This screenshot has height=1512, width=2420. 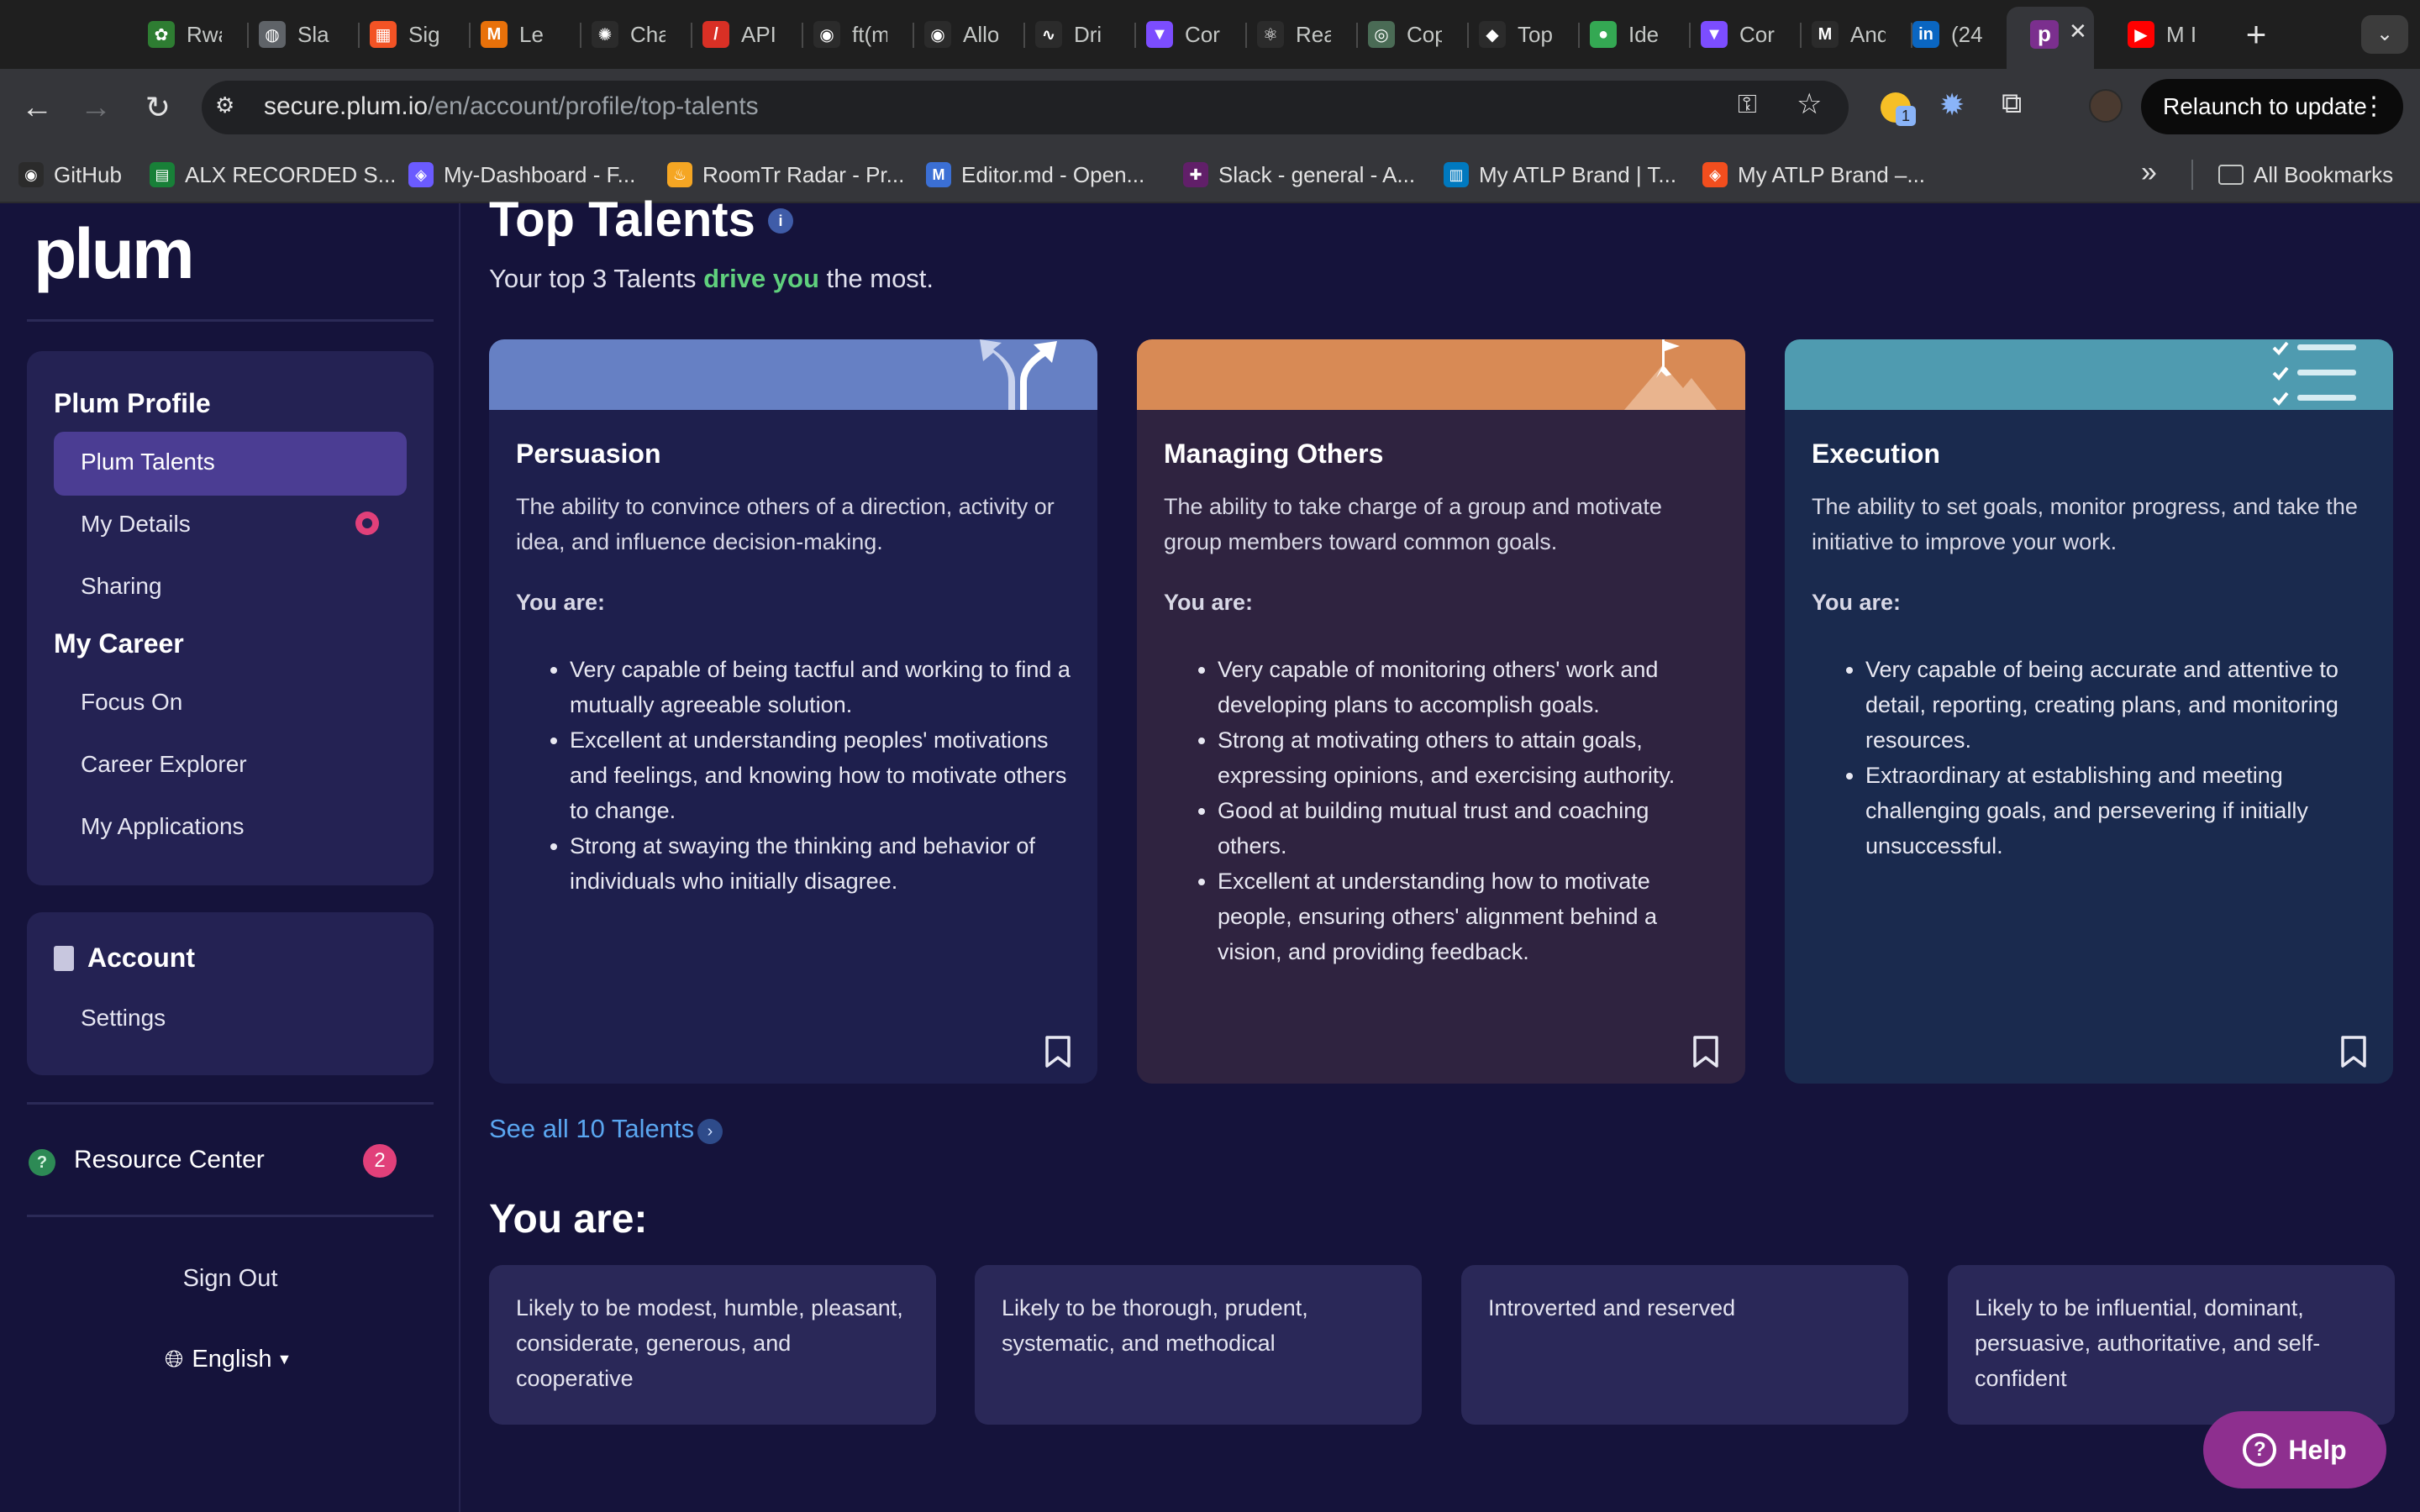 What do you see at coordinates (228, 1359) in the screenshot?
I see `language-selector: 🌐︎ English ▼` at bounding box center [228, 1359].